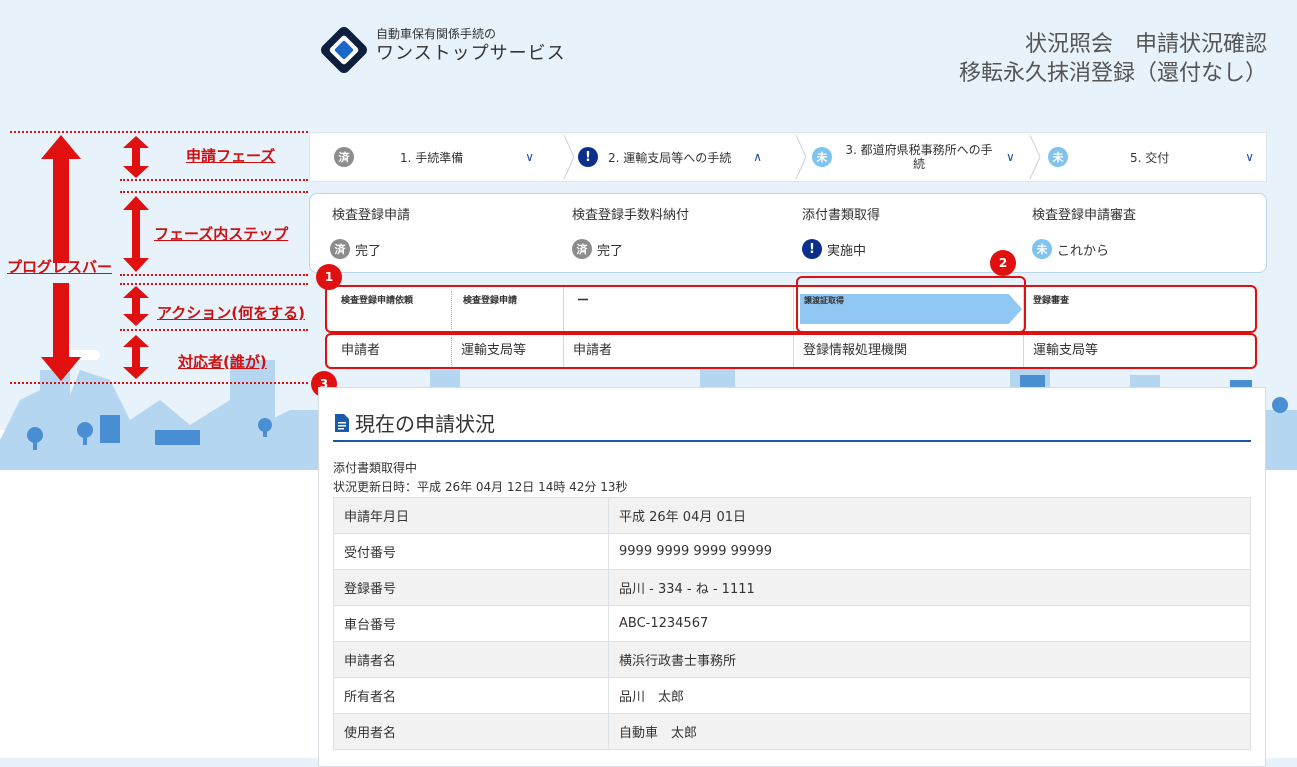 Image resolution: width=1297 pixels, height=767 pixels. I want to click on step-status: 未 これから, so click(1070, 249).